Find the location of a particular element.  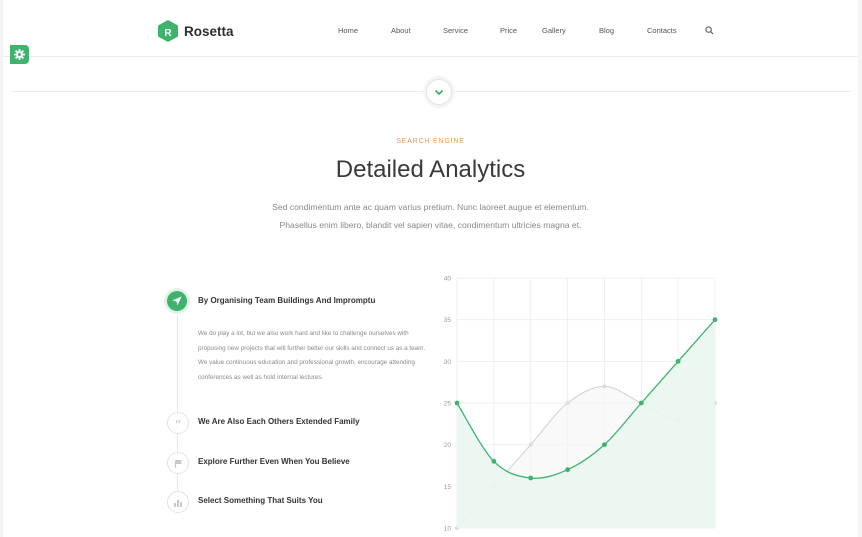

quote-icon: “ is located at coordinates (178, 426).